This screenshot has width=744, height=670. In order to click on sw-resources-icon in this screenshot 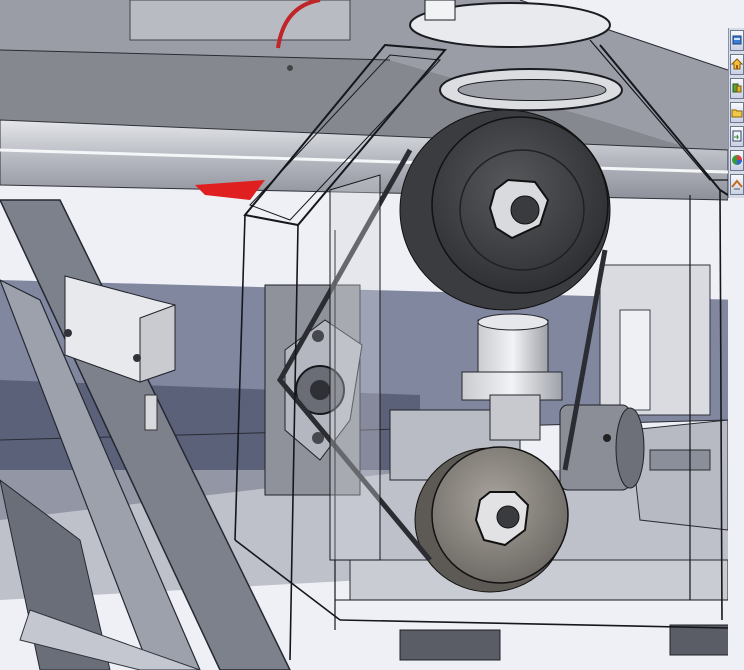, I will do `click(737, 40)`.